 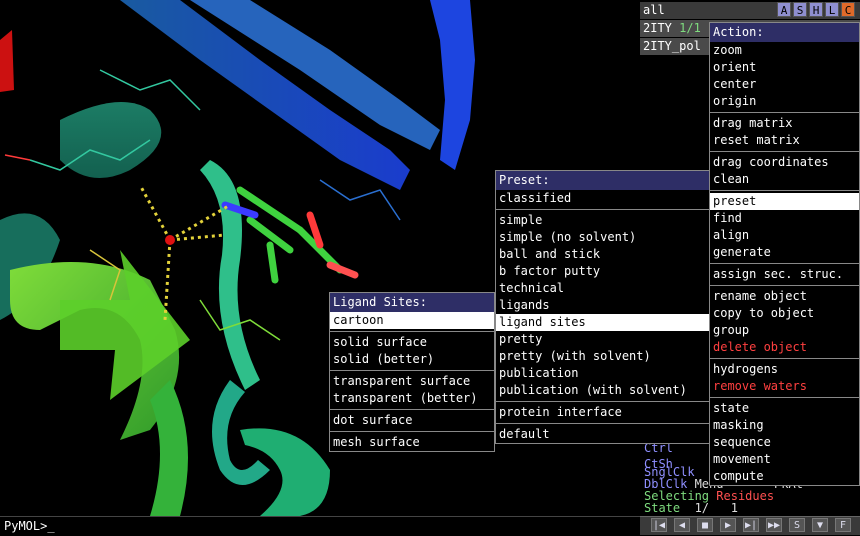 I want to click on action-menu-item-drag-coordinates: drag coordinates, so click(x=784, y=162).